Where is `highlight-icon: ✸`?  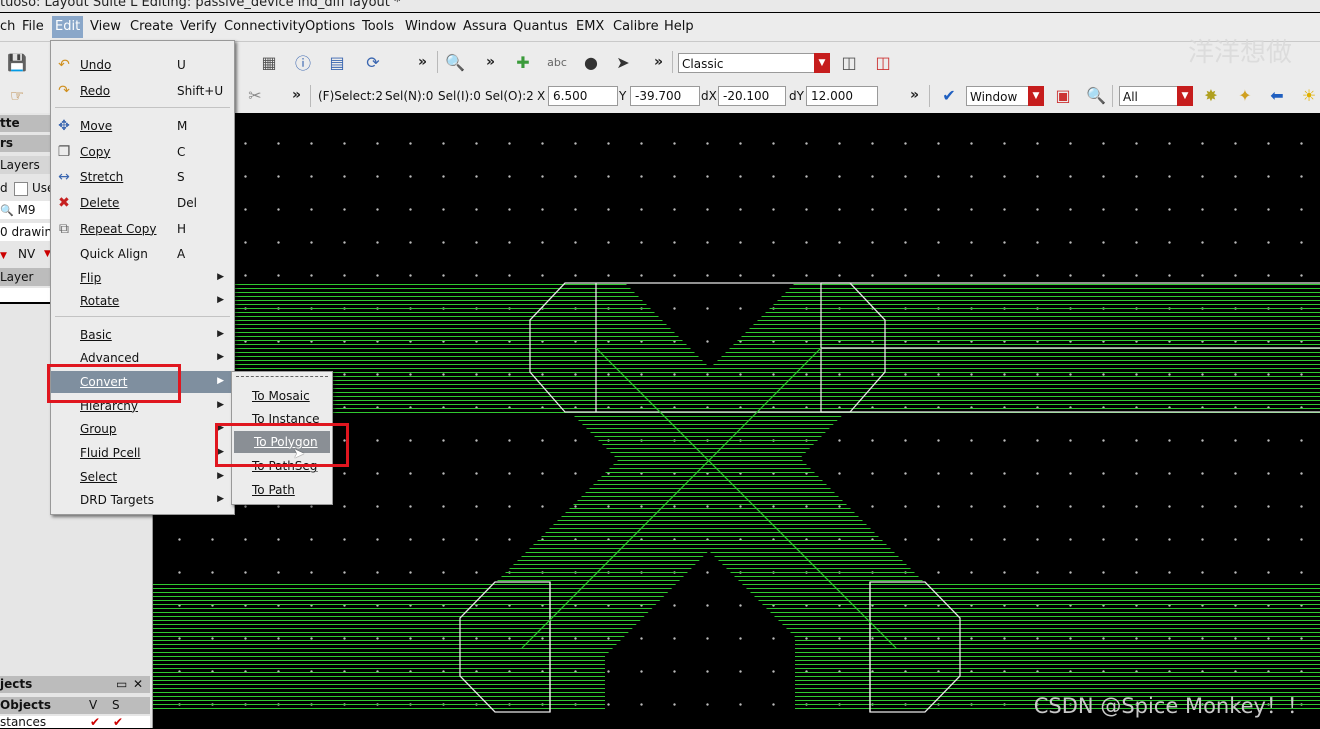 highlight-icon: ✸ is located at coordinates (1211, 95).